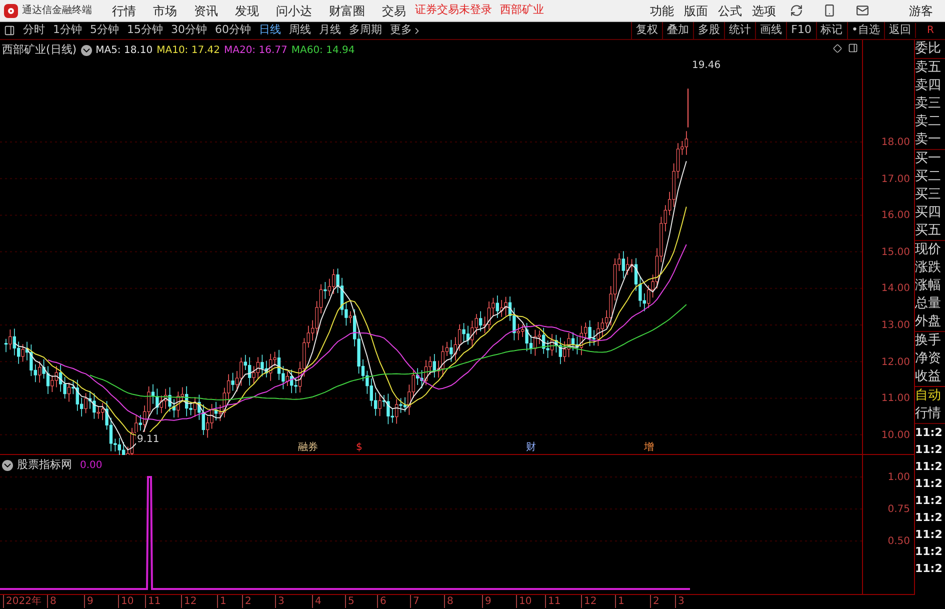 Image resolution: width=945 pixels, height=609 pixels. Describe the element at coordinates (708, 30) in the screenshot. I see `toolbar-button: 多股` at that location.